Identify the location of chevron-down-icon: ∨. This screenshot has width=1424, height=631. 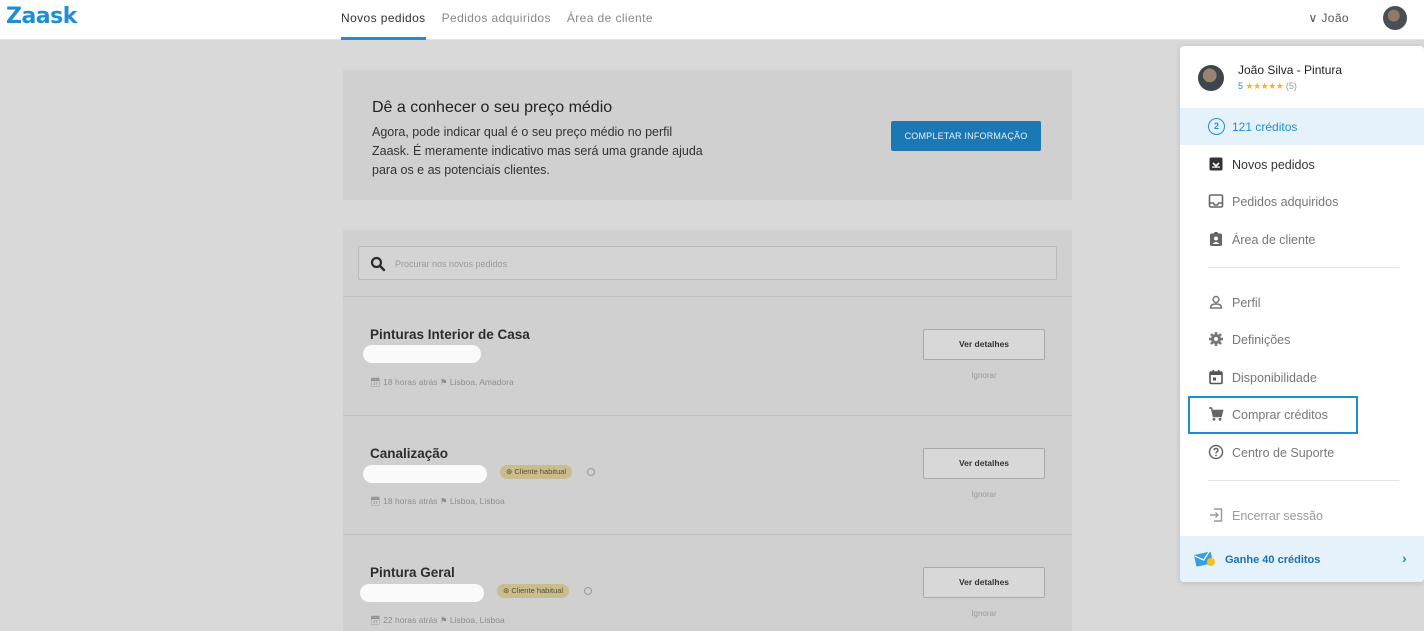
(1313, 18).